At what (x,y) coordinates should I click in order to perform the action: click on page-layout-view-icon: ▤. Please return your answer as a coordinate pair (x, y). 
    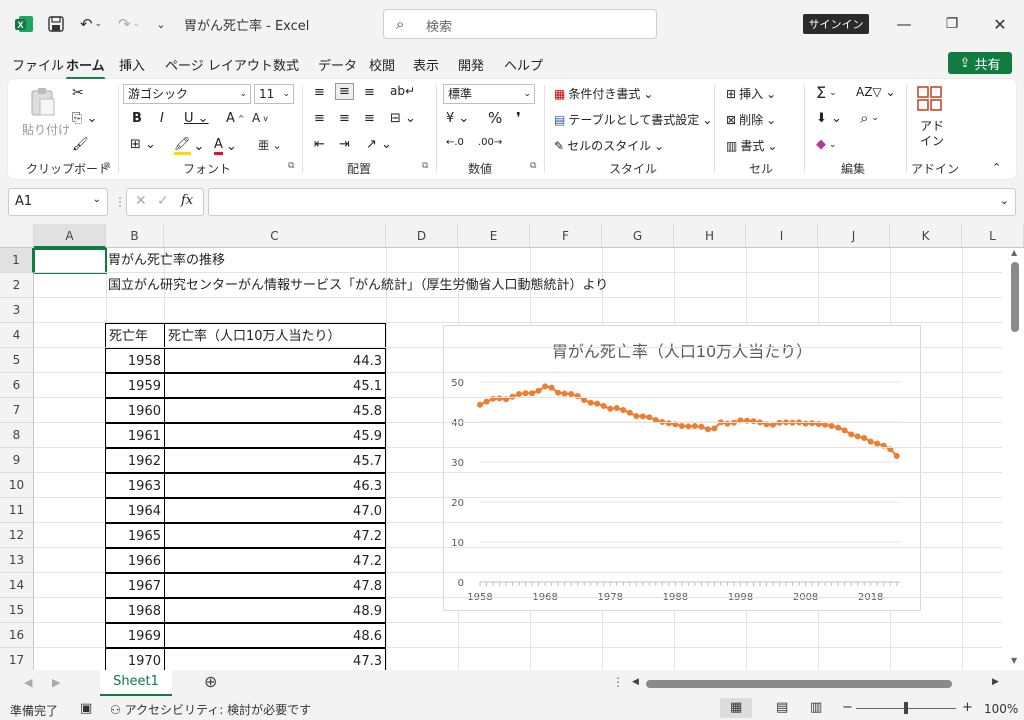
    Looking at the image, I should click on (782, 707).